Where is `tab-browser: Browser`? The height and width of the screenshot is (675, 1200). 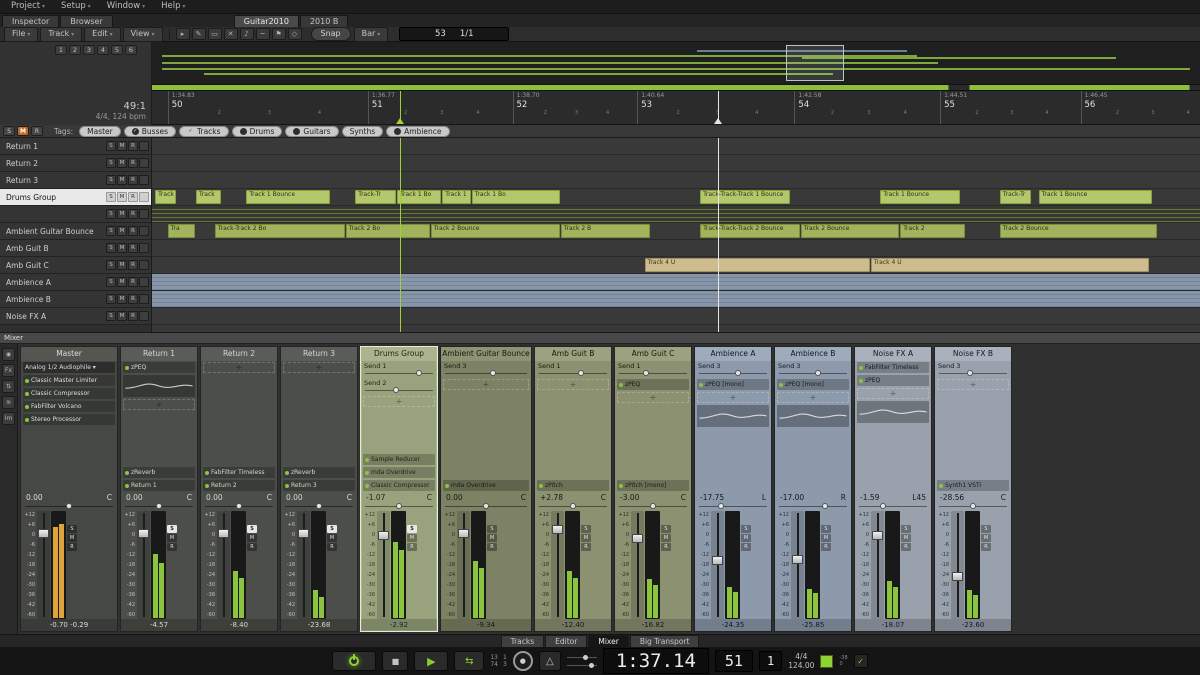 tab-browser: Browser is located at coordinates (86, 21).